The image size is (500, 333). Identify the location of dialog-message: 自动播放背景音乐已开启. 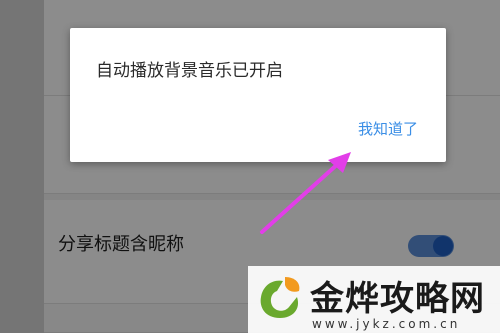
(189, 71).